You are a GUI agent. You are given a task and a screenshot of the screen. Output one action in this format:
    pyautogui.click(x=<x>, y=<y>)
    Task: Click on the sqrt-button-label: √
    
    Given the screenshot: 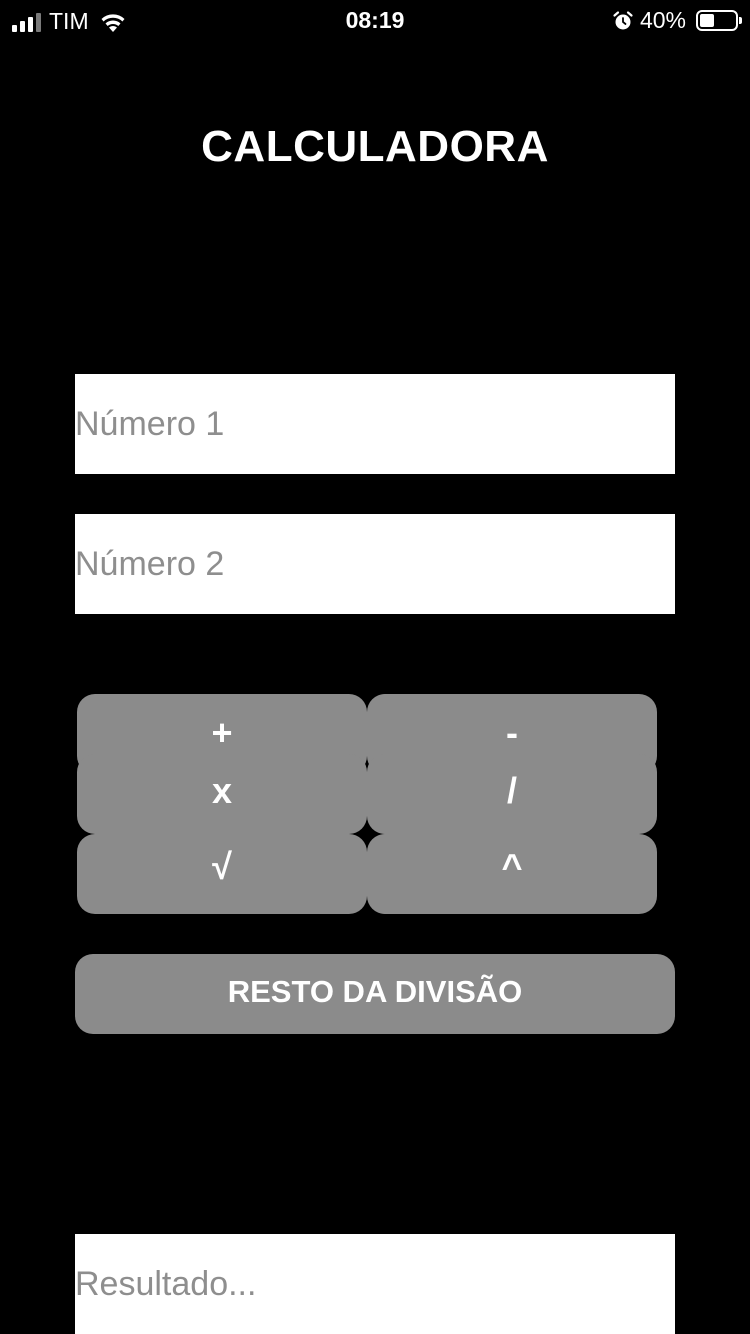 What is the action you would take?
    pyautogui.click(x=222, y=866)
    